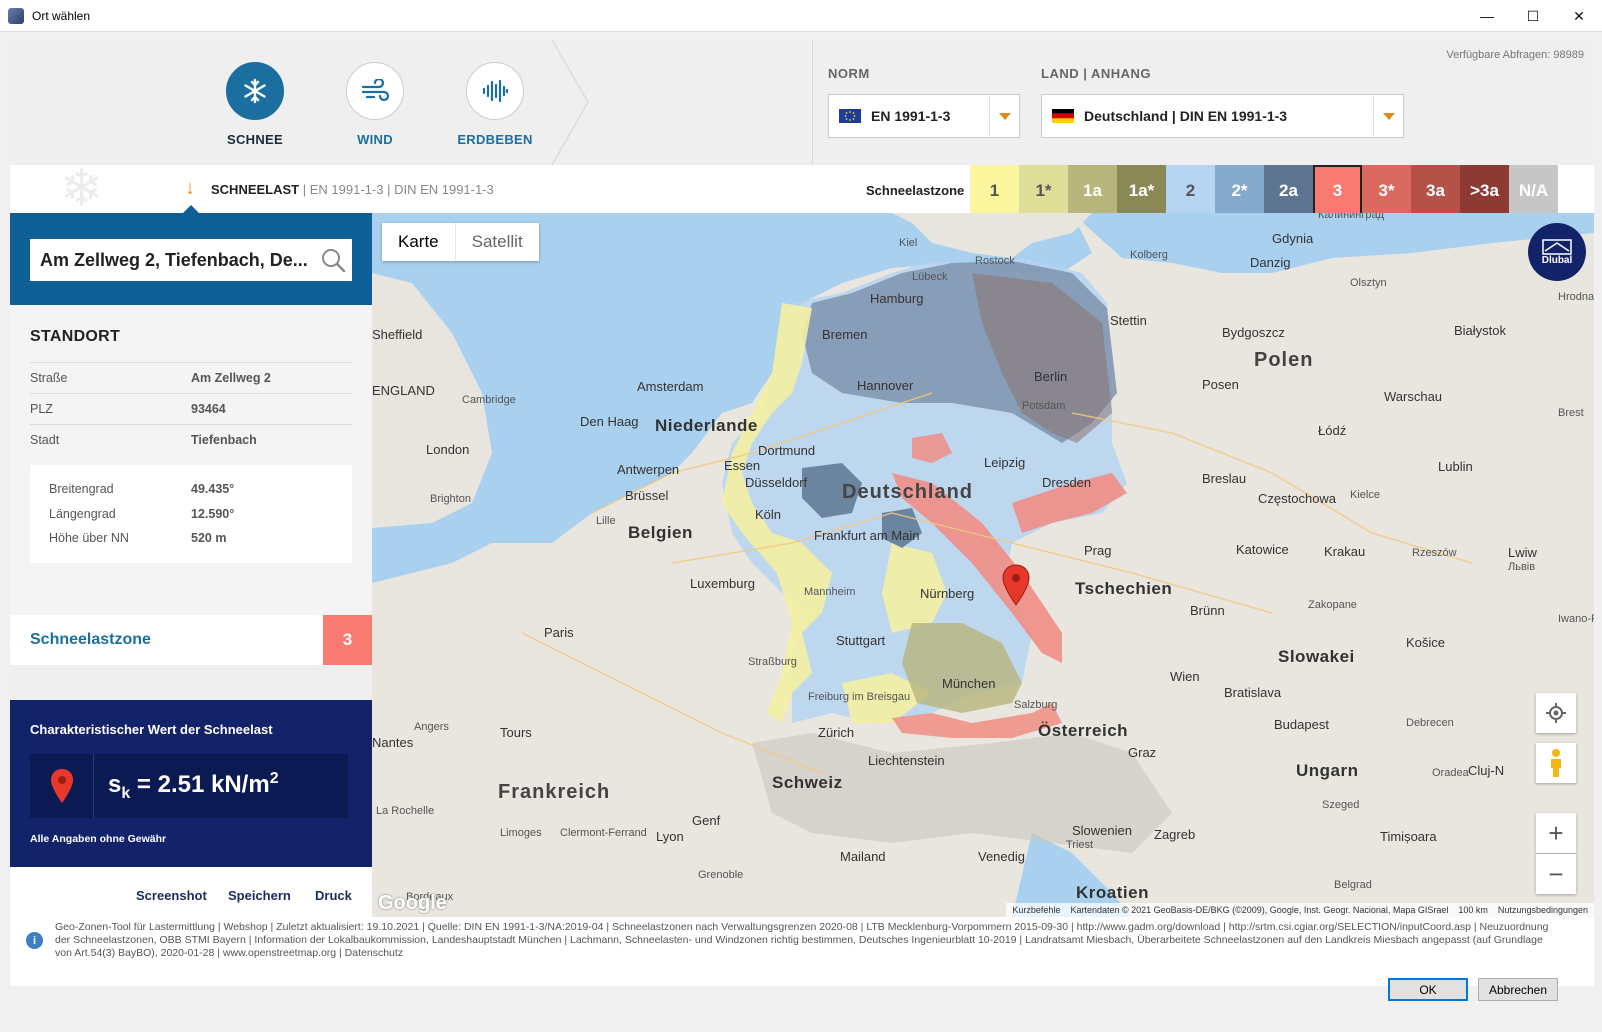 The height and width of the screenshot is (1032, 1602). Describe the element at coordinates (559, 632) in the screenshot. I see `map-place-label: Paris` at that location.